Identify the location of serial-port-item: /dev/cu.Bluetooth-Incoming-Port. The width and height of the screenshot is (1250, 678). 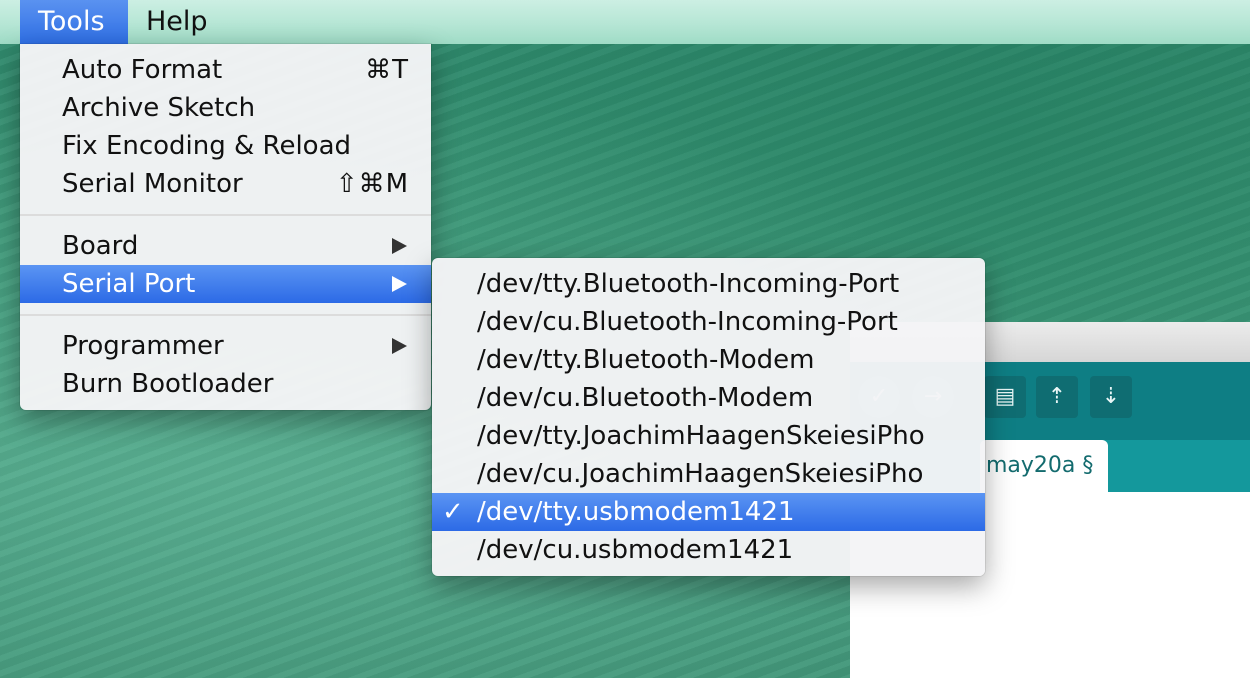
(708, 322).